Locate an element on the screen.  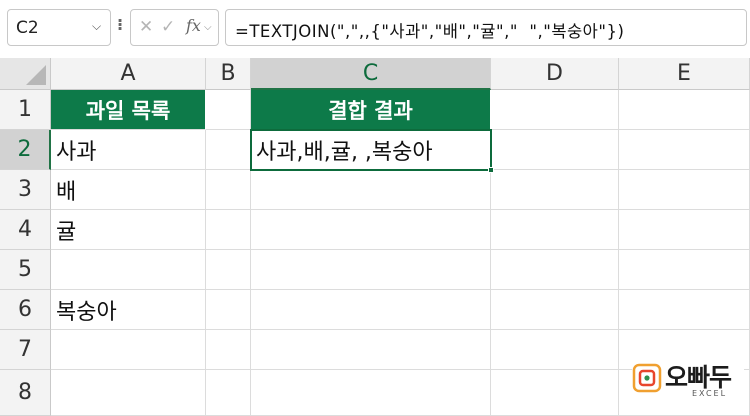
cell-a2: 사과 is located at coordinates (128, 150).